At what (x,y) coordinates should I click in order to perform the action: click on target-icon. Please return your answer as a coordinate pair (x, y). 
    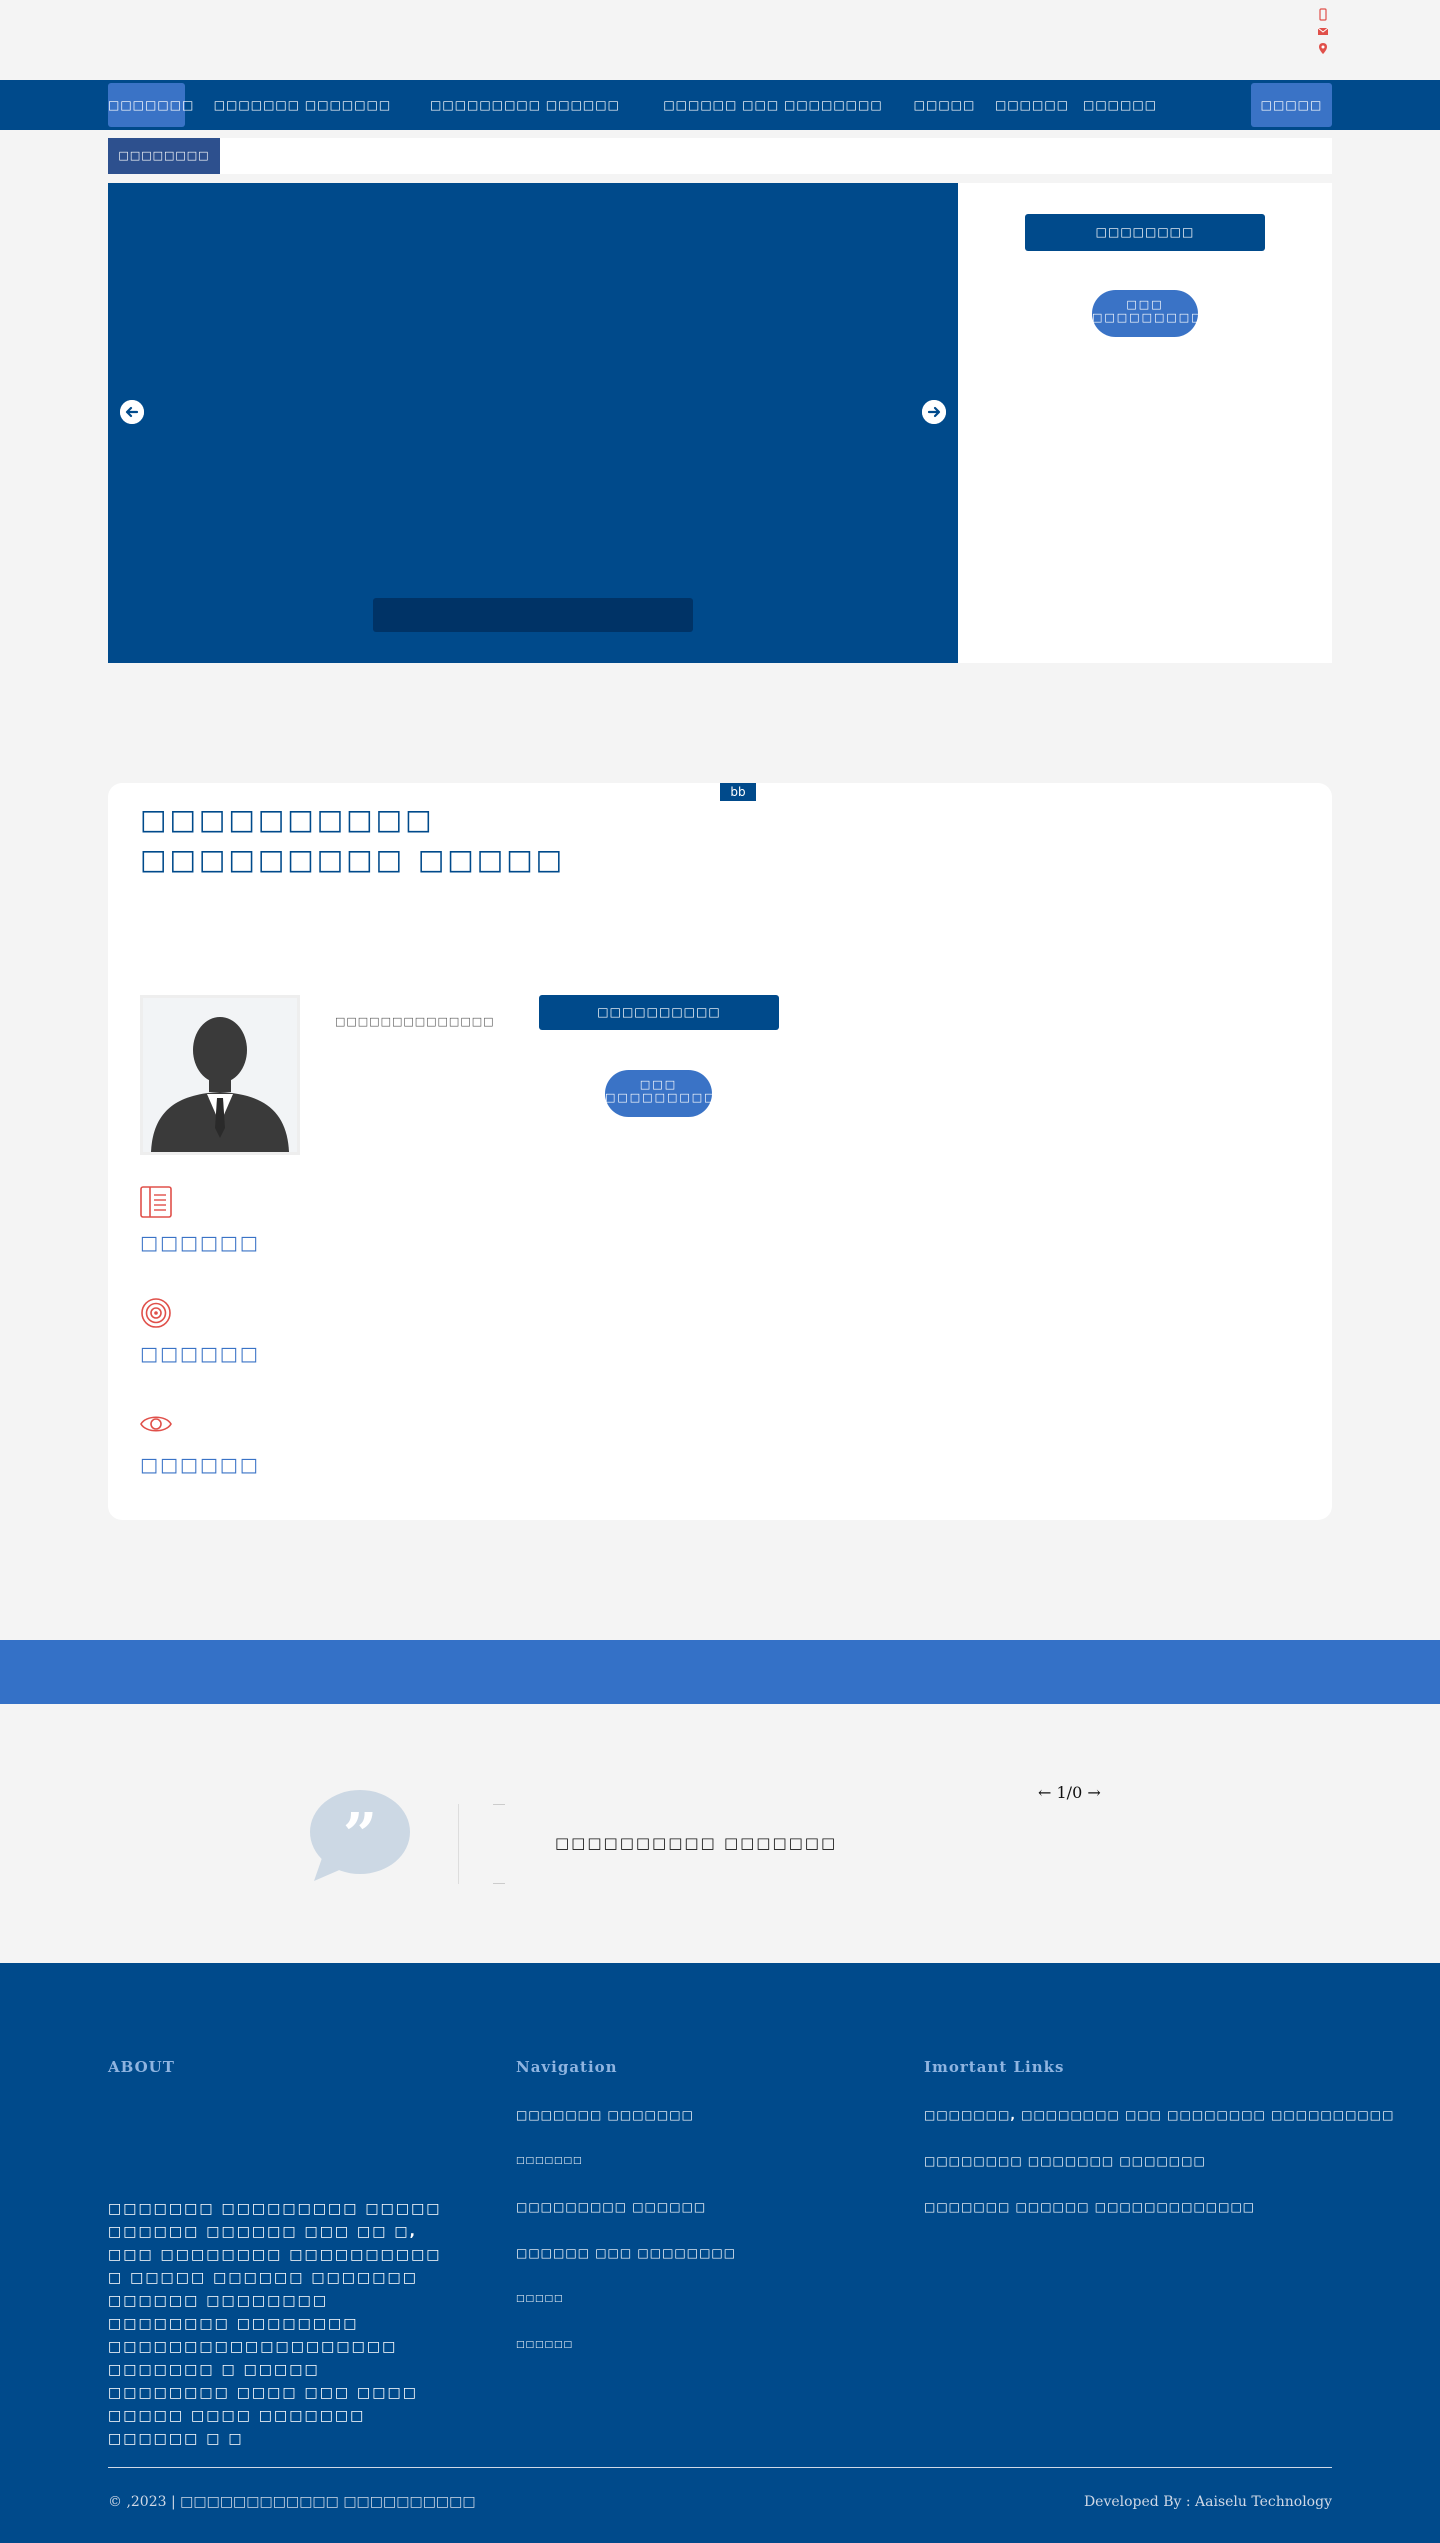
    Looking at the image, I should click on (156, 1313).